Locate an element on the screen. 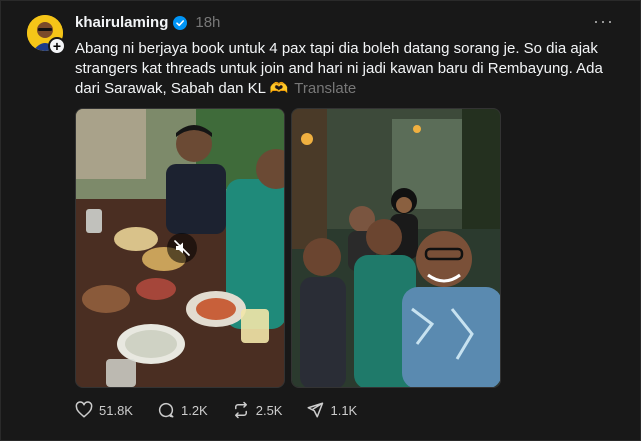 This screenshot has width=641, height=441. verified-badge-icon is located at coordinates (180, 22).